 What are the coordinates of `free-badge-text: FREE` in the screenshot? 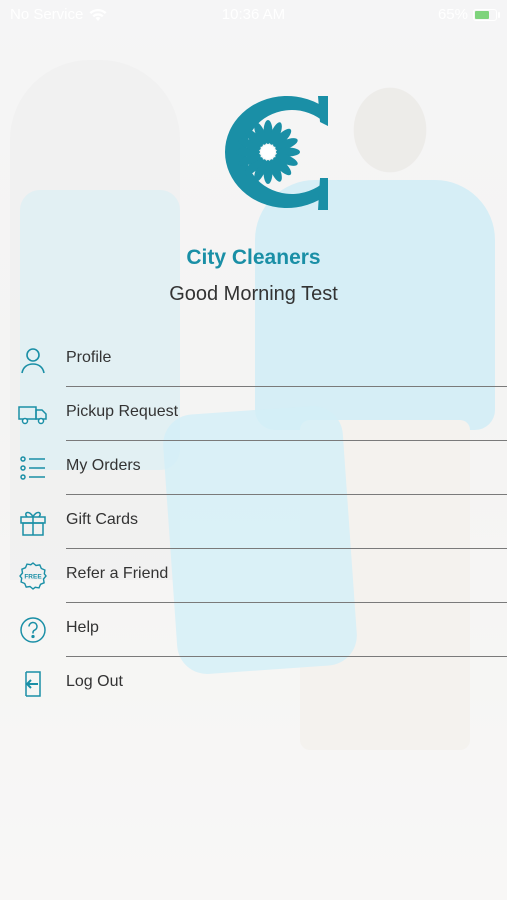 It's located at (33, 577).